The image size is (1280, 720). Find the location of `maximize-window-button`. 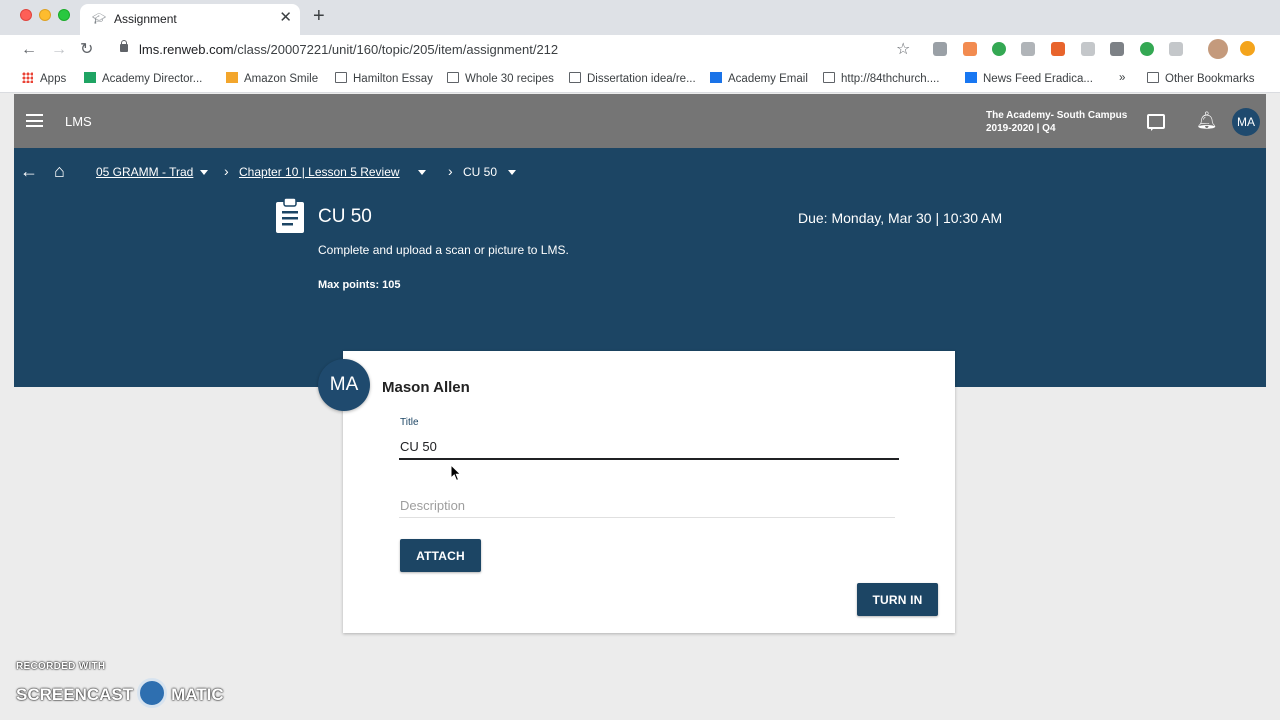

maximize-window-button is located at coordinates (64, 15).